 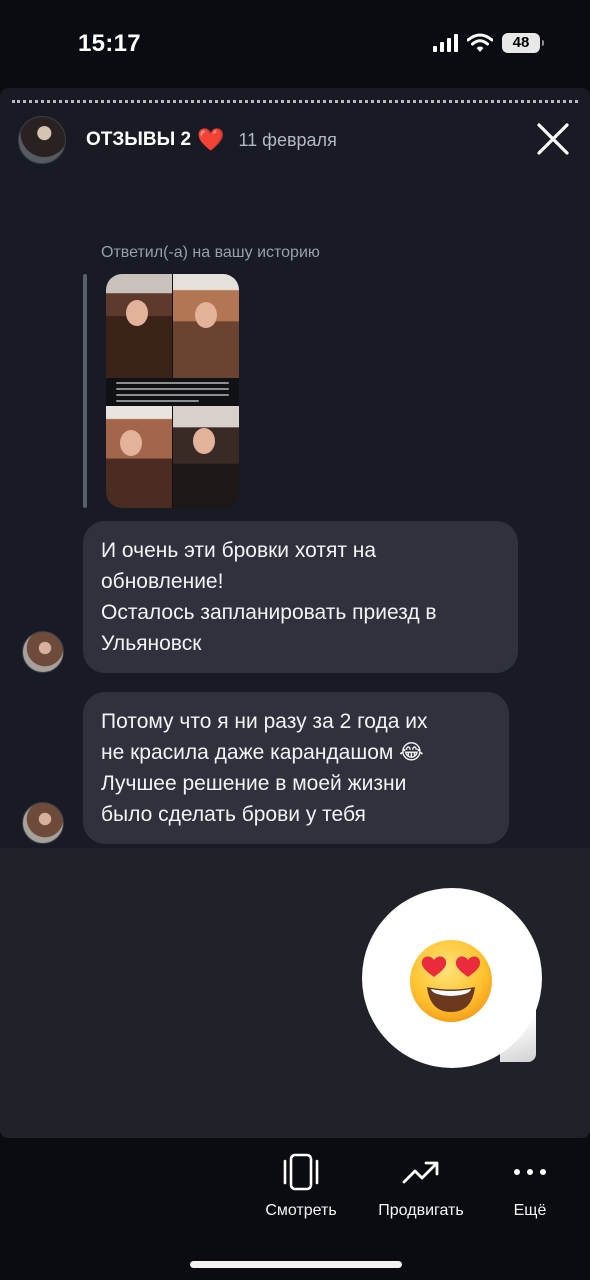 I want to click on heart-icon: ❤️, so click(x=211, y=139).